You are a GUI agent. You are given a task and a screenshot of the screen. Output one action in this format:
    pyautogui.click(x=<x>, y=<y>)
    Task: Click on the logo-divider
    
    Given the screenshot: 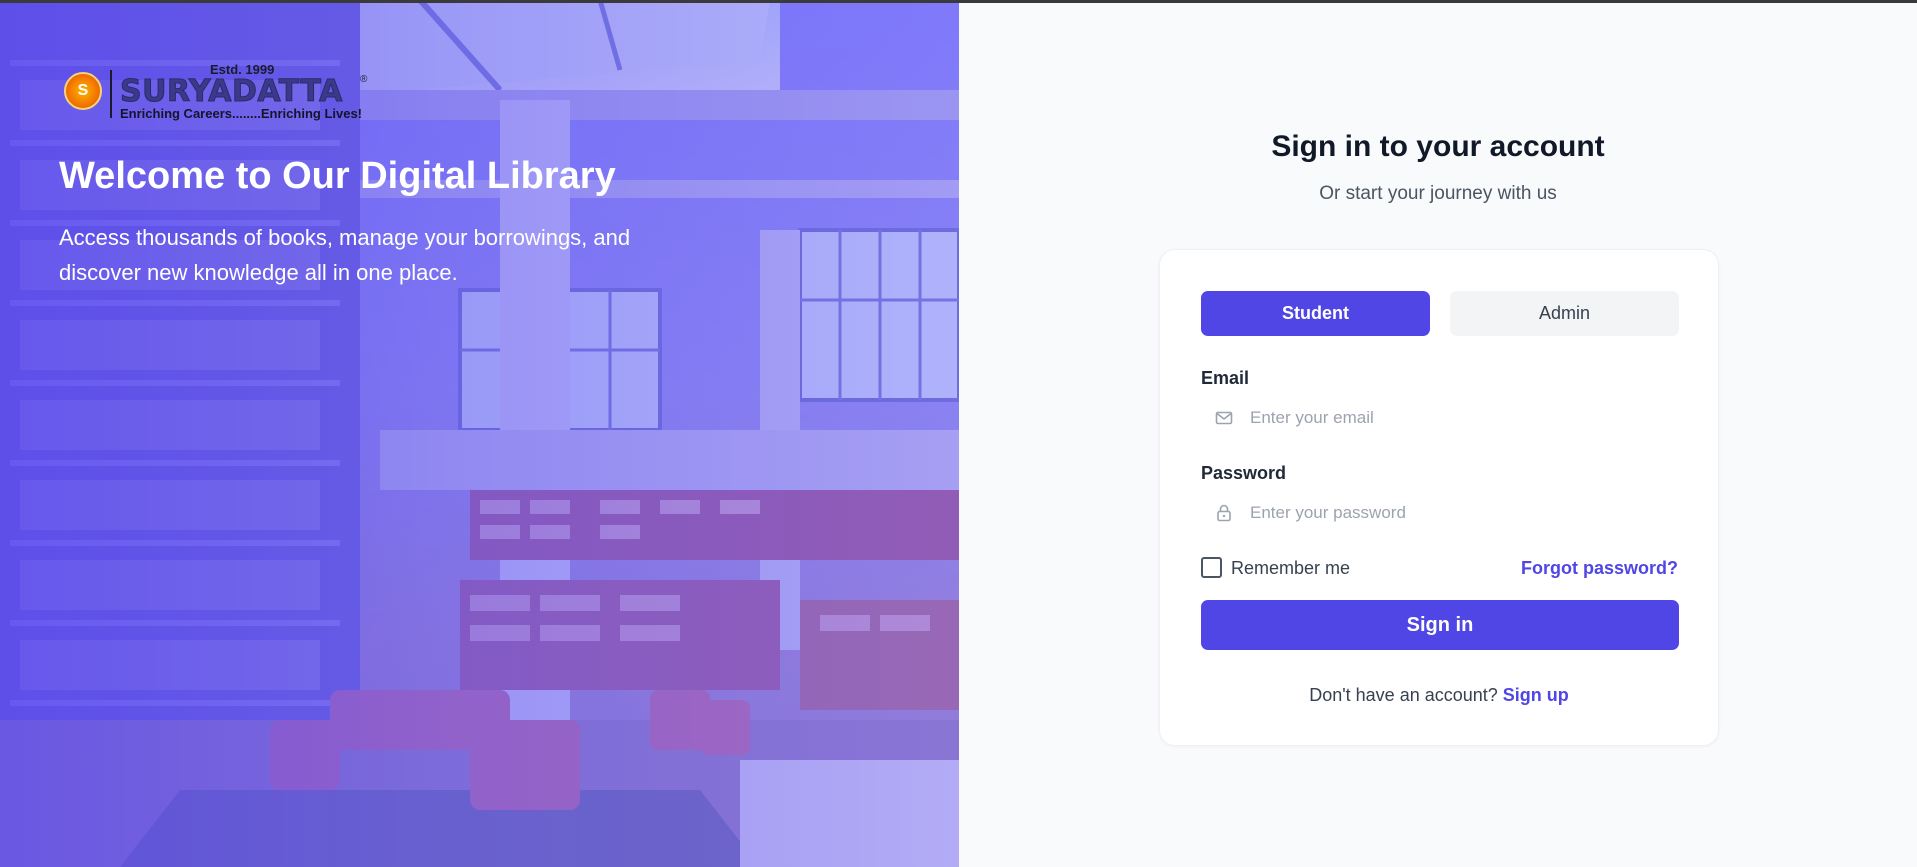 What is the action you would take?
    pyautogui.click(x=111, y=94)
    